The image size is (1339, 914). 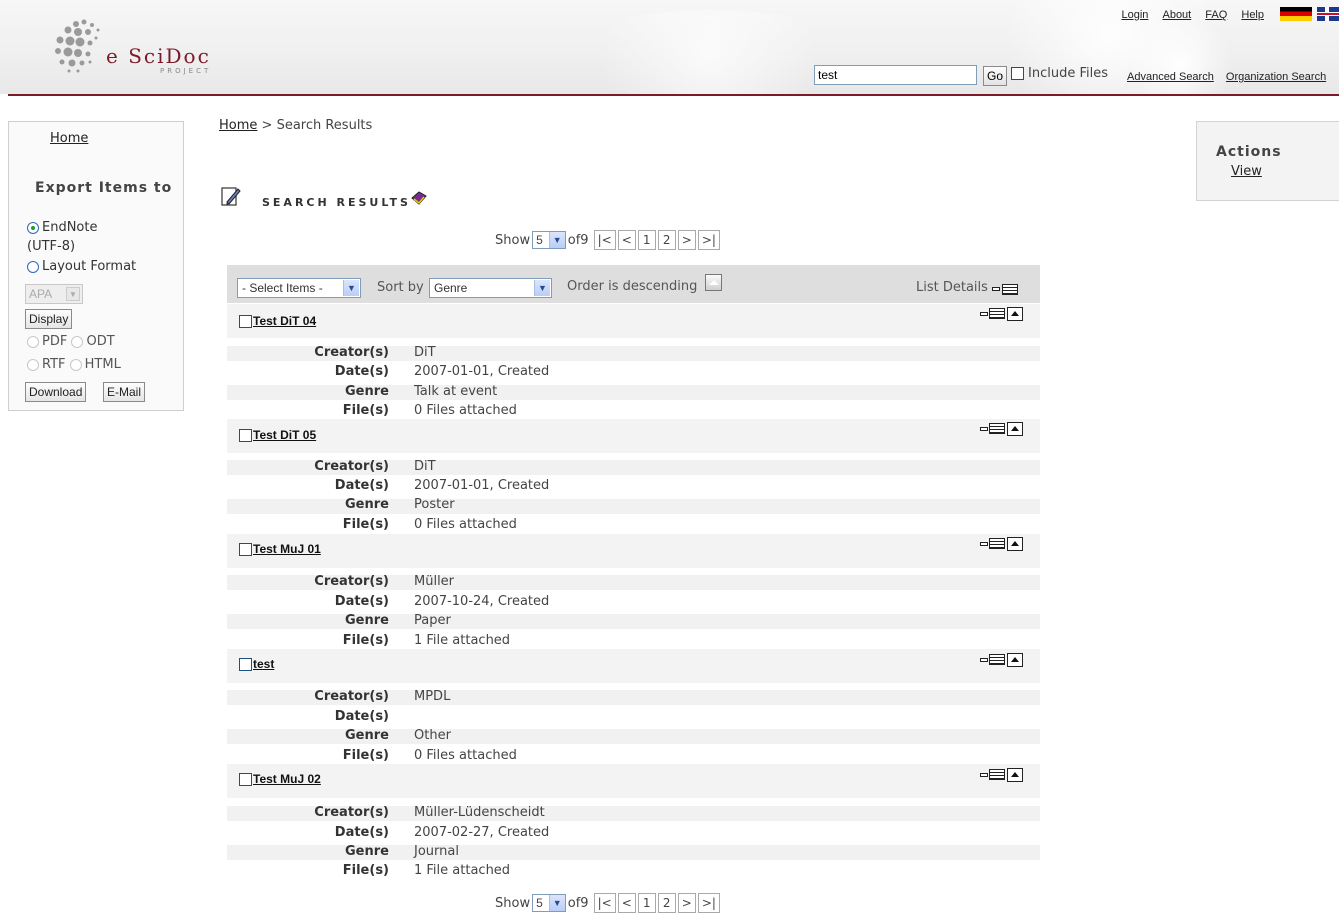 What do you see at coordinates (432, 735) in the screenshot?
I see `genre-value: Other` at bounding box center [432, 735].